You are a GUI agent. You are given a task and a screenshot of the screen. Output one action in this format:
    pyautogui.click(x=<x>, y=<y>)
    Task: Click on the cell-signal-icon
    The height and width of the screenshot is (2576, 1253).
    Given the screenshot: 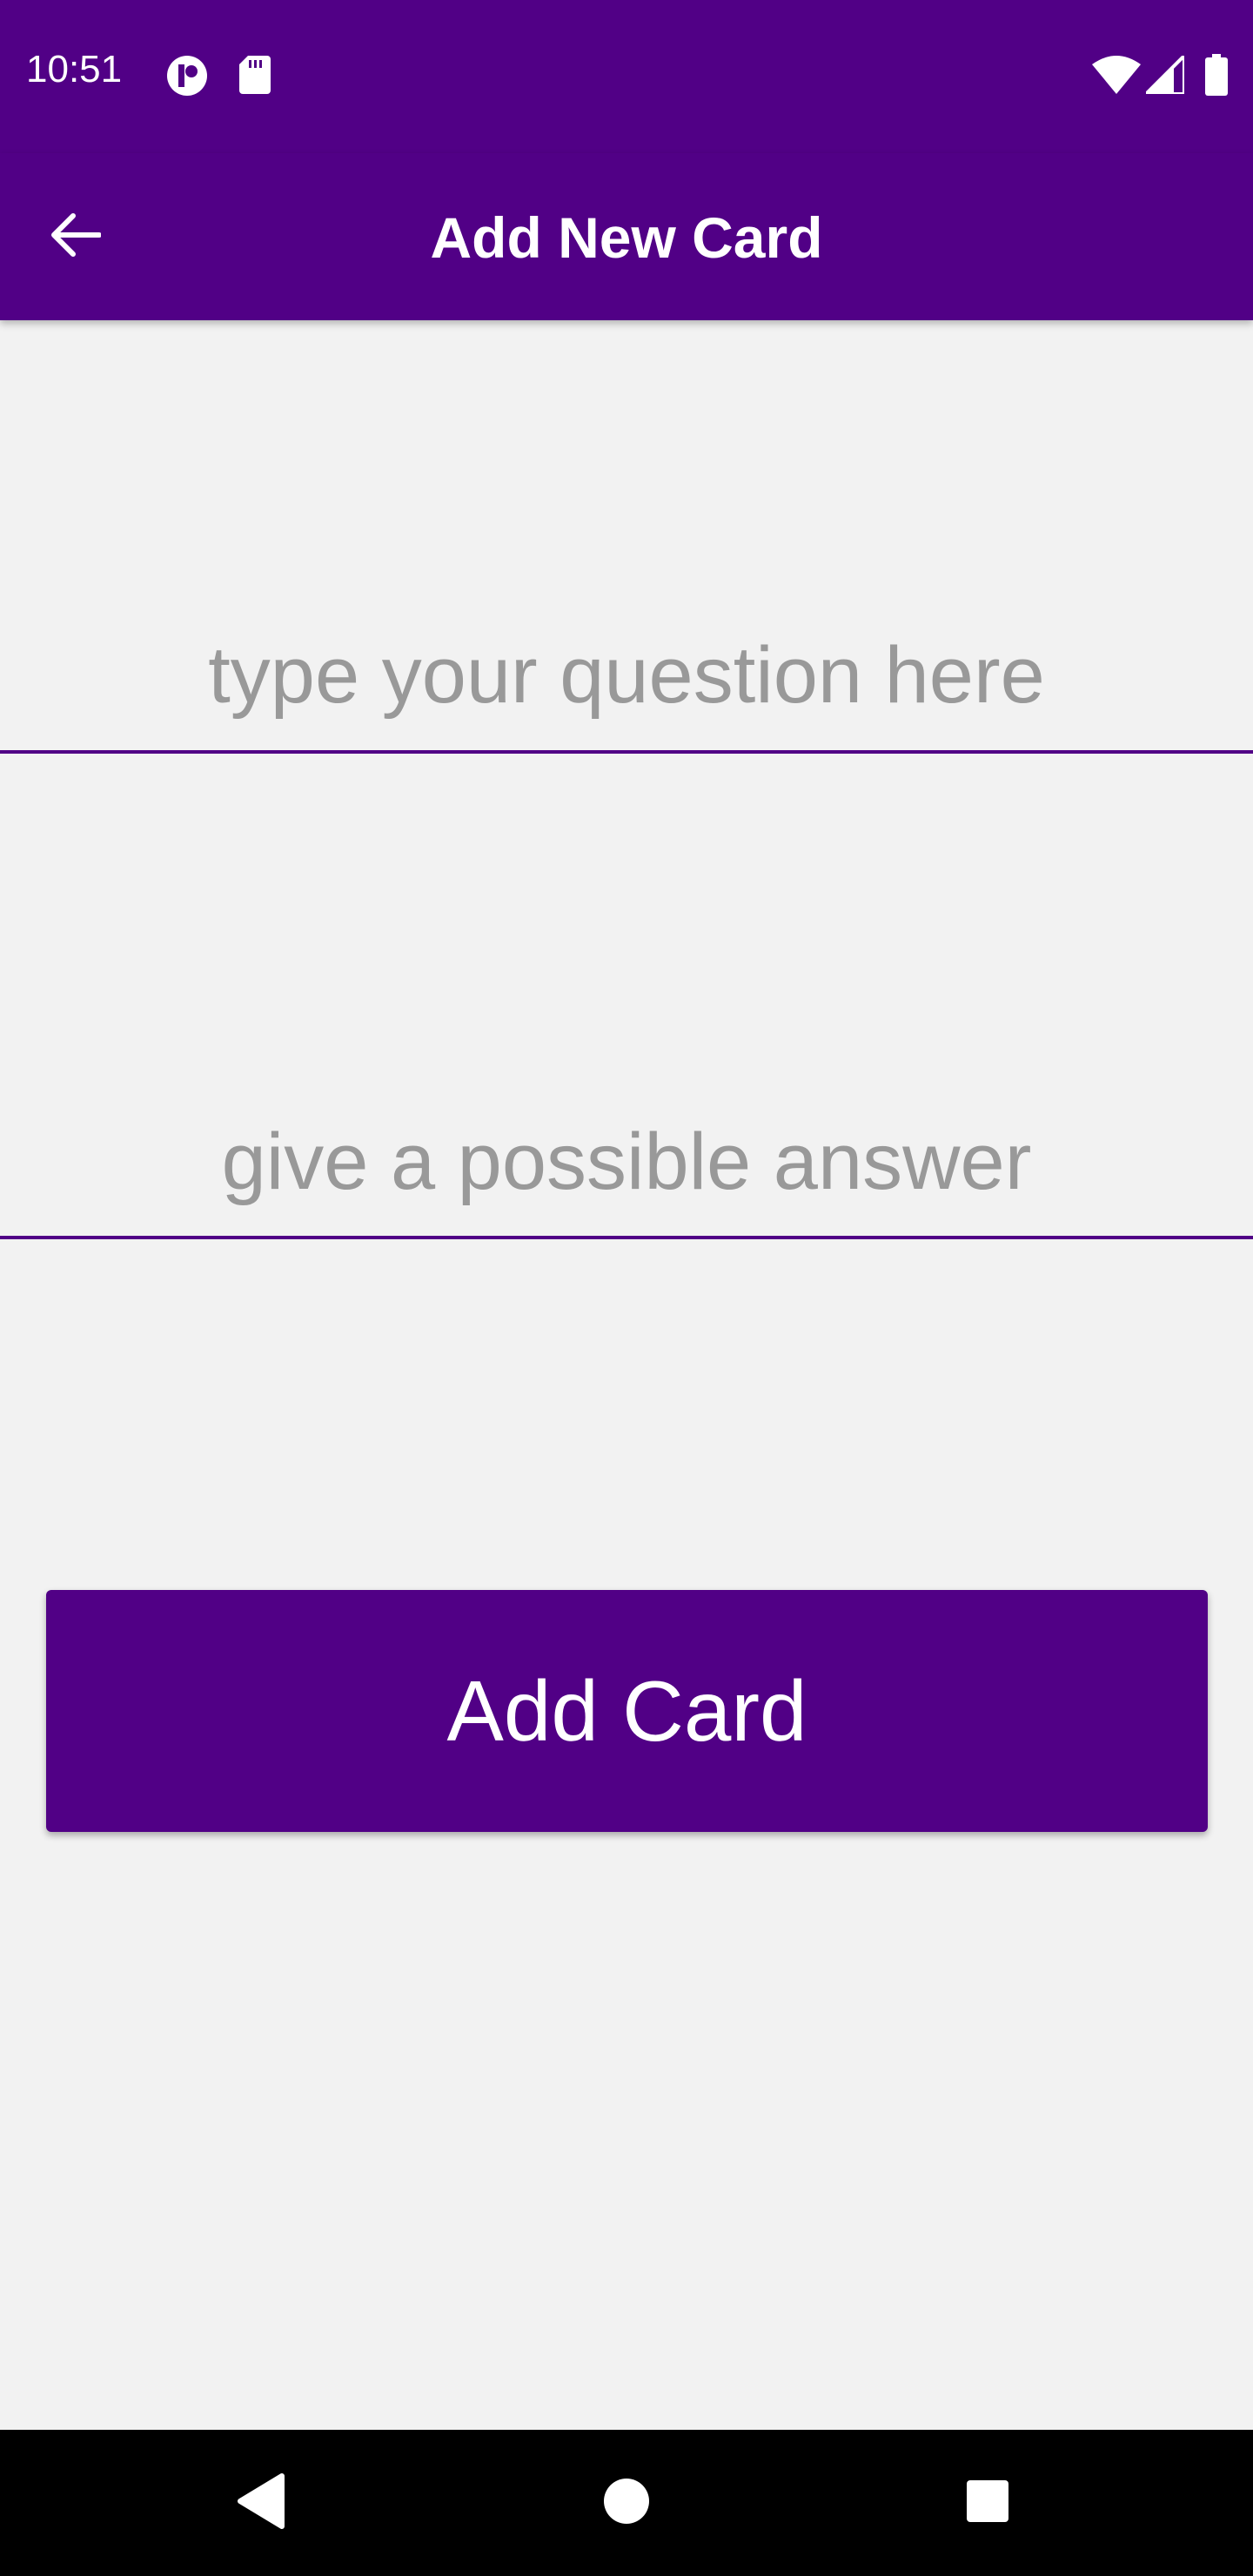 What is the action you would take?
    pyautogui.click(x=1164, y=74)
    